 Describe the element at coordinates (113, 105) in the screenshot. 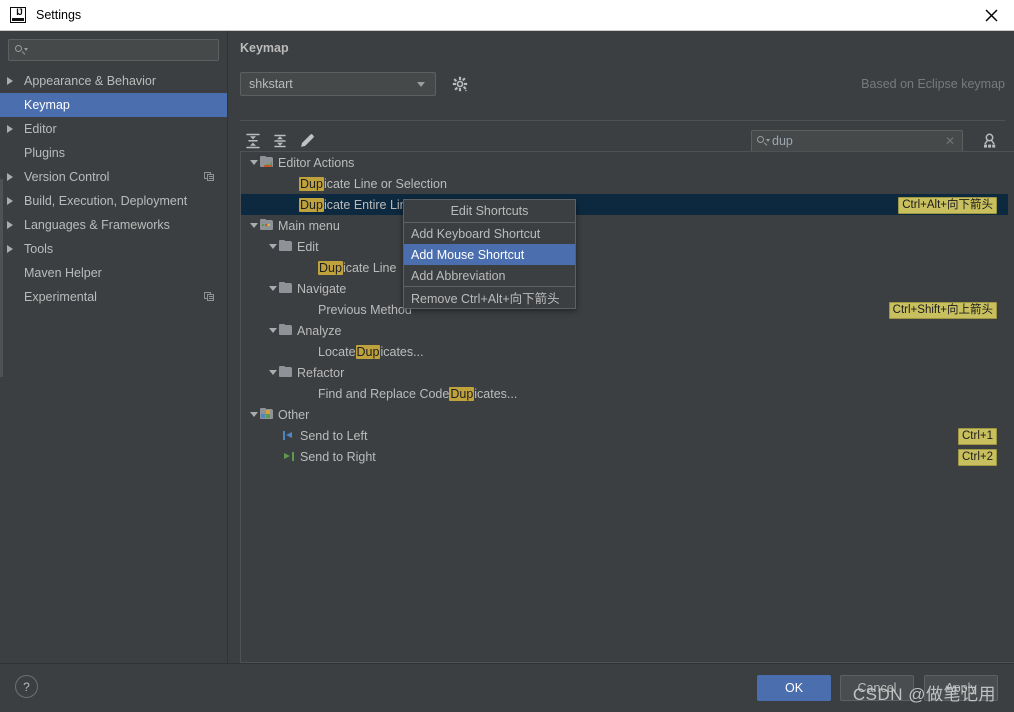

I see `sidebar-item-keymap: Keymap` at that location.